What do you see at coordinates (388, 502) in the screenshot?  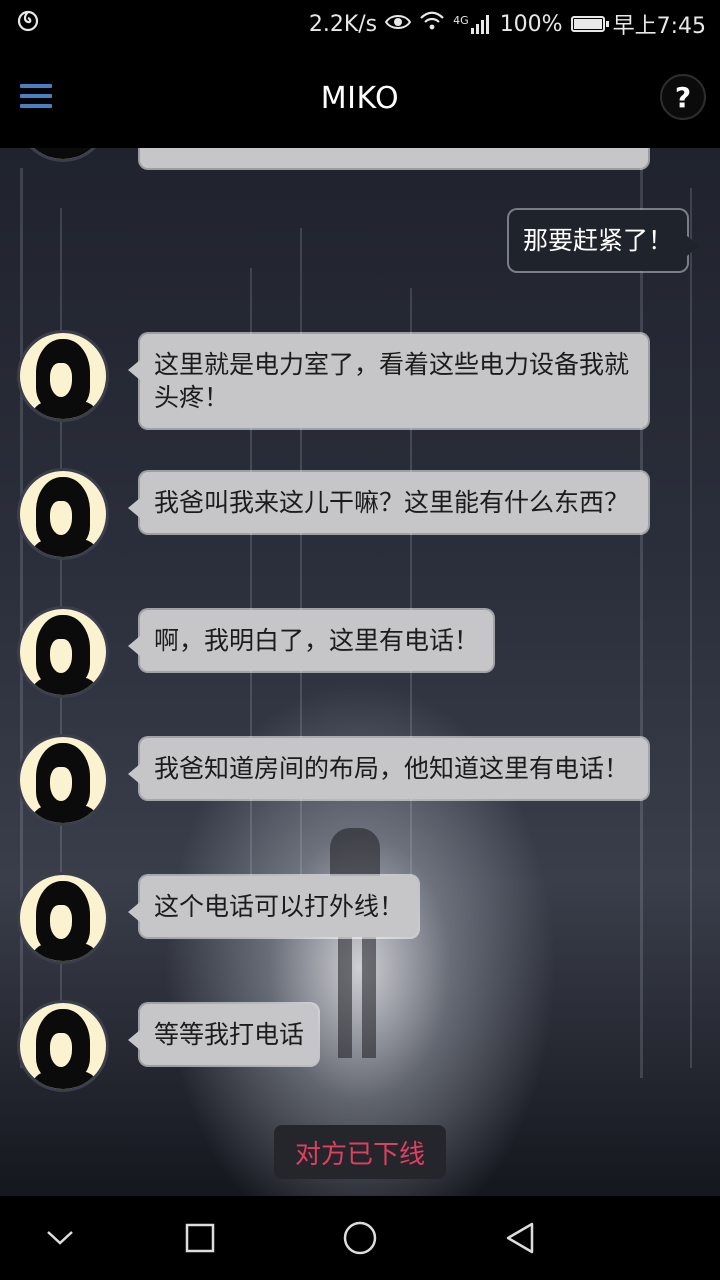 I see `message-bubble: 我爸叫我来这儿干嘛？这里能有什么东西？` at bounding box center [388, 502].